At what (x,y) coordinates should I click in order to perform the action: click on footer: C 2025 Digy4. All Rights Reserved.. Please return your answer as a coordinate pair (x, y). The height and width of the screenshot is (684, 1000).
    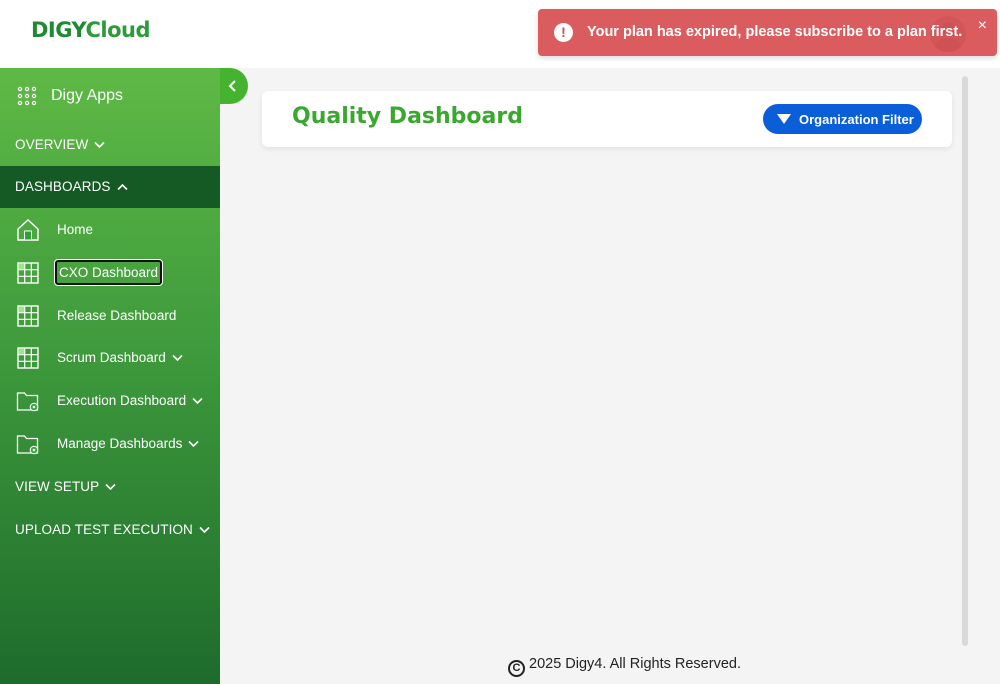
    Looking at the image, I should click on (624, 666).